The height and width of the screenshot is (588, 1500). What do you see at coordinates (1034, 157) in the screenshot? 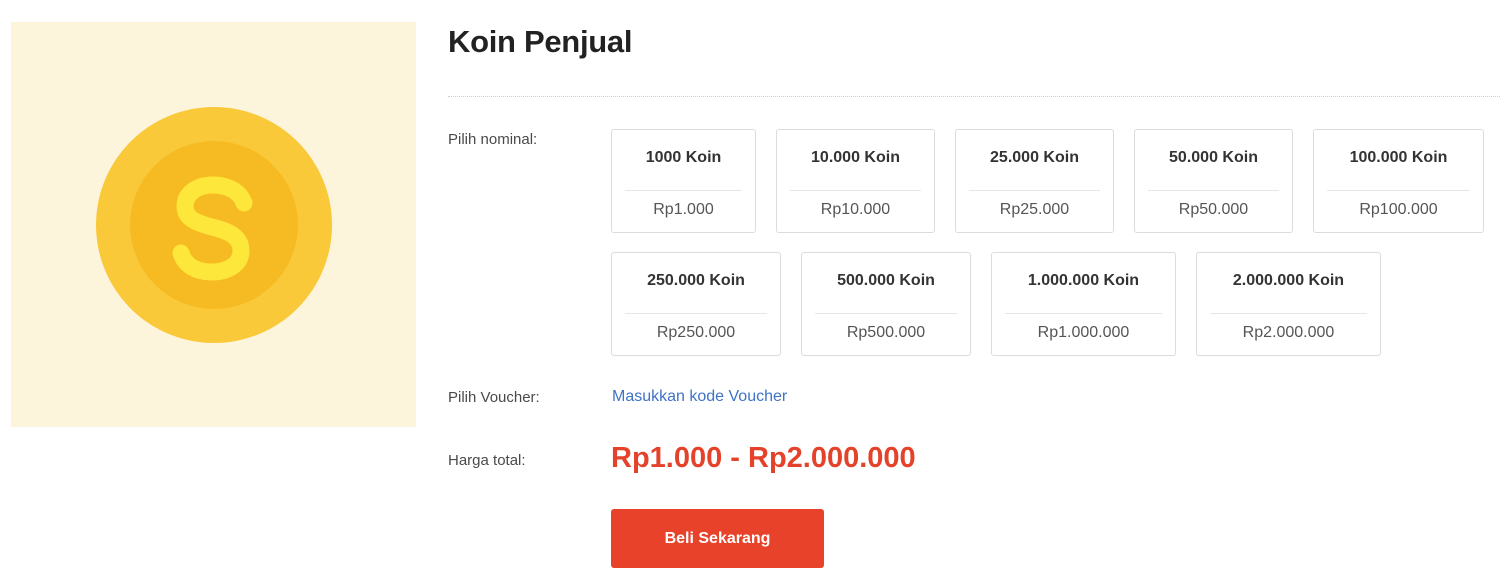
I see `option-name: 25.000 Koin` at bounding box center [1034, 157].